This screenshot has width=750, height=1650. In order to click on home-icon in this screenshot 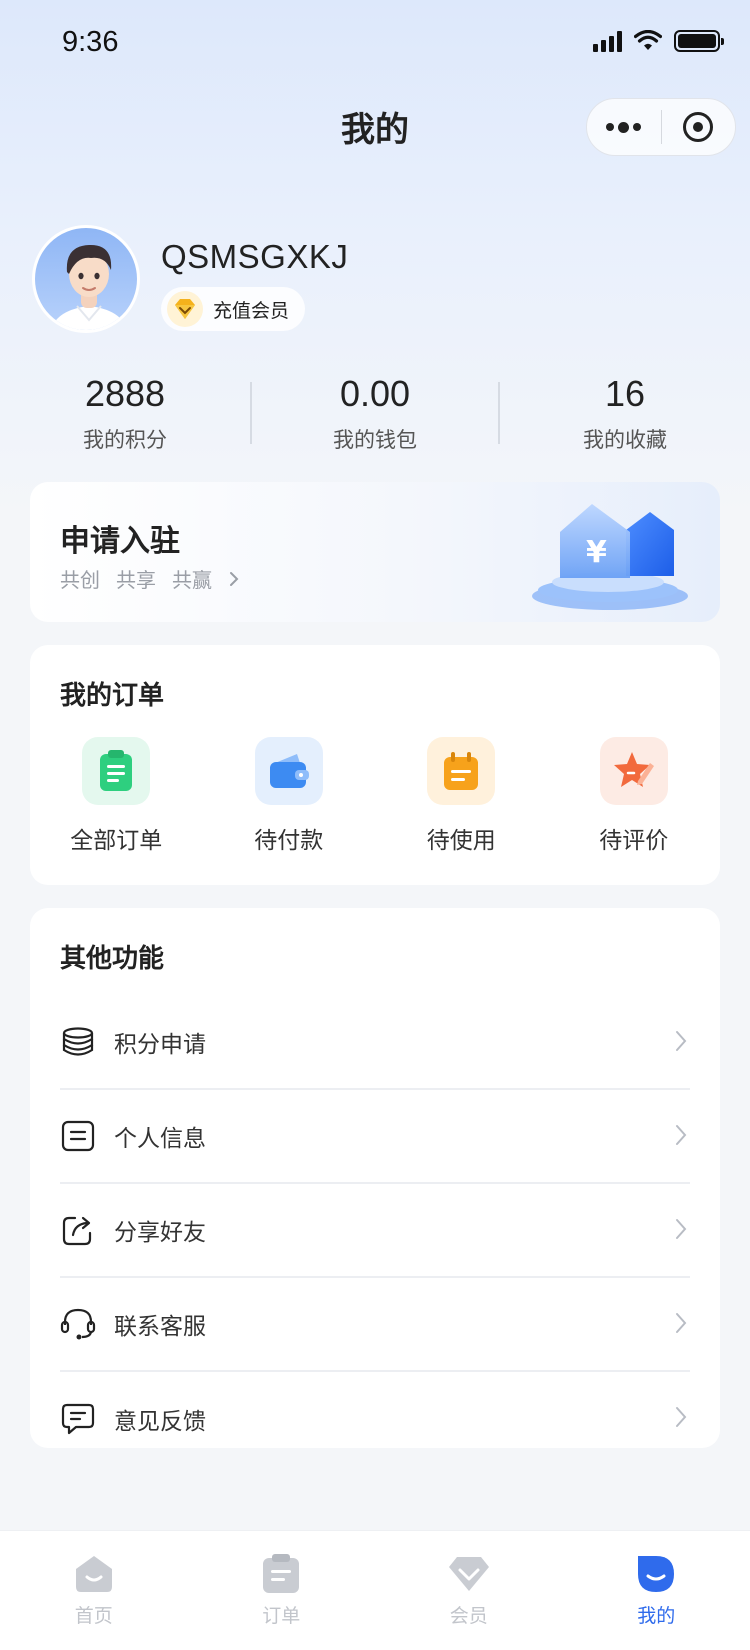, I will do `click(93, 1574)`.